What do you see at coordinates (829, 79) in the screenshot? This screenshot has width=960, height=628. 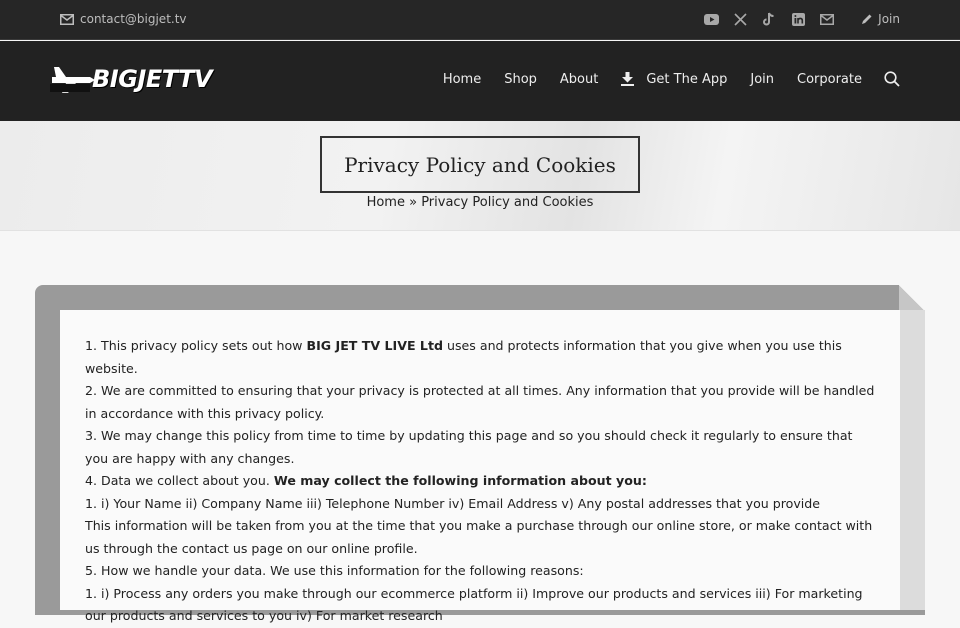 I see `nav-corporate: Corporate` at bounding box center [829, 79].